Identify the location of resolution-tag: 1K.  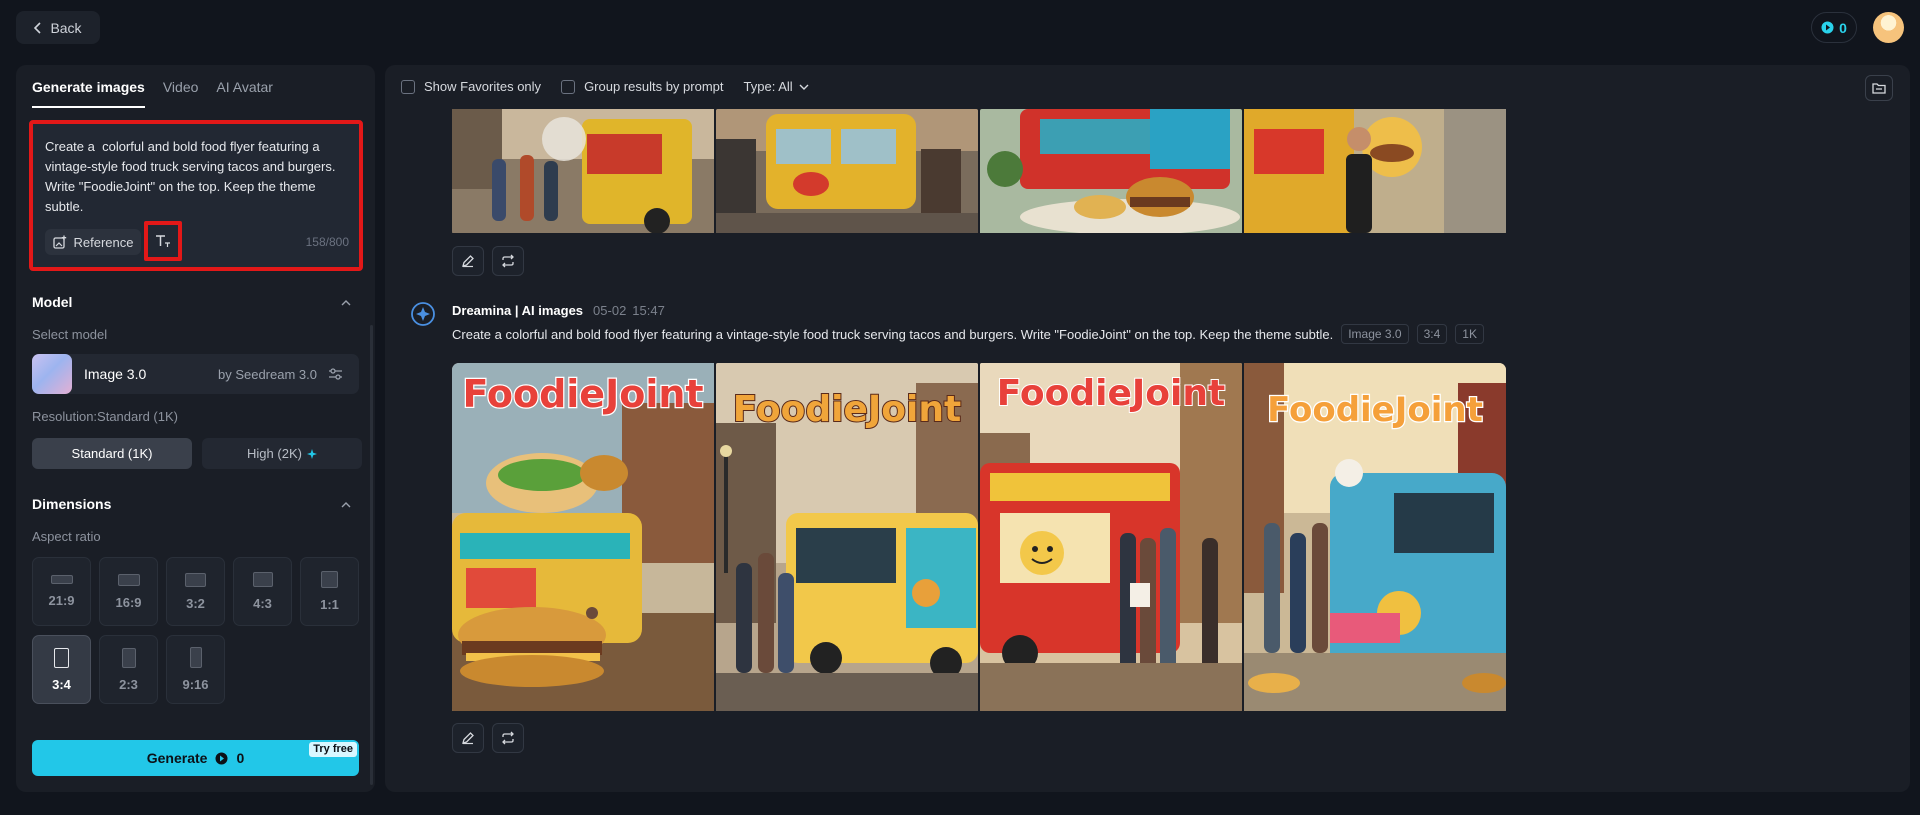
(1469, 334).